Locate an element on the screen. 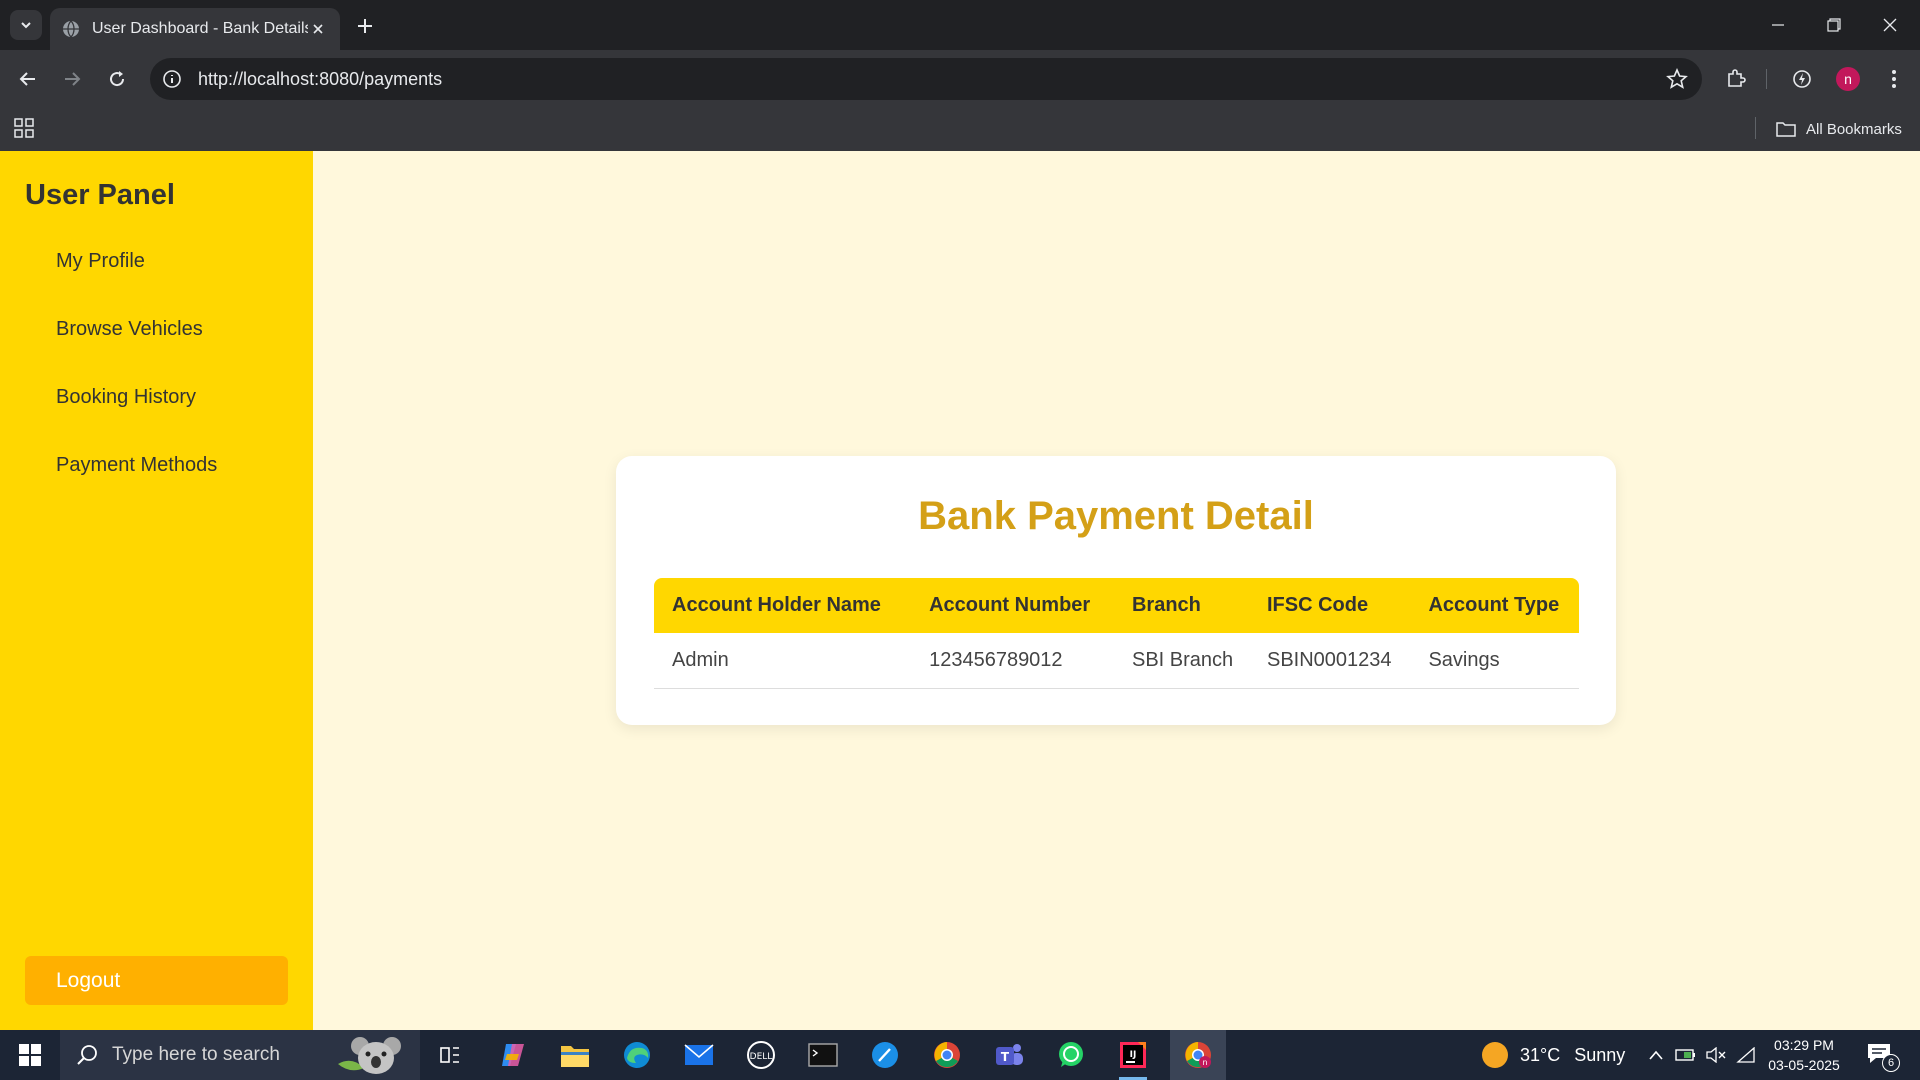 This screenshot has height=1080, width=1920. taskbar-terminal is located at coordinates (823, 1055).